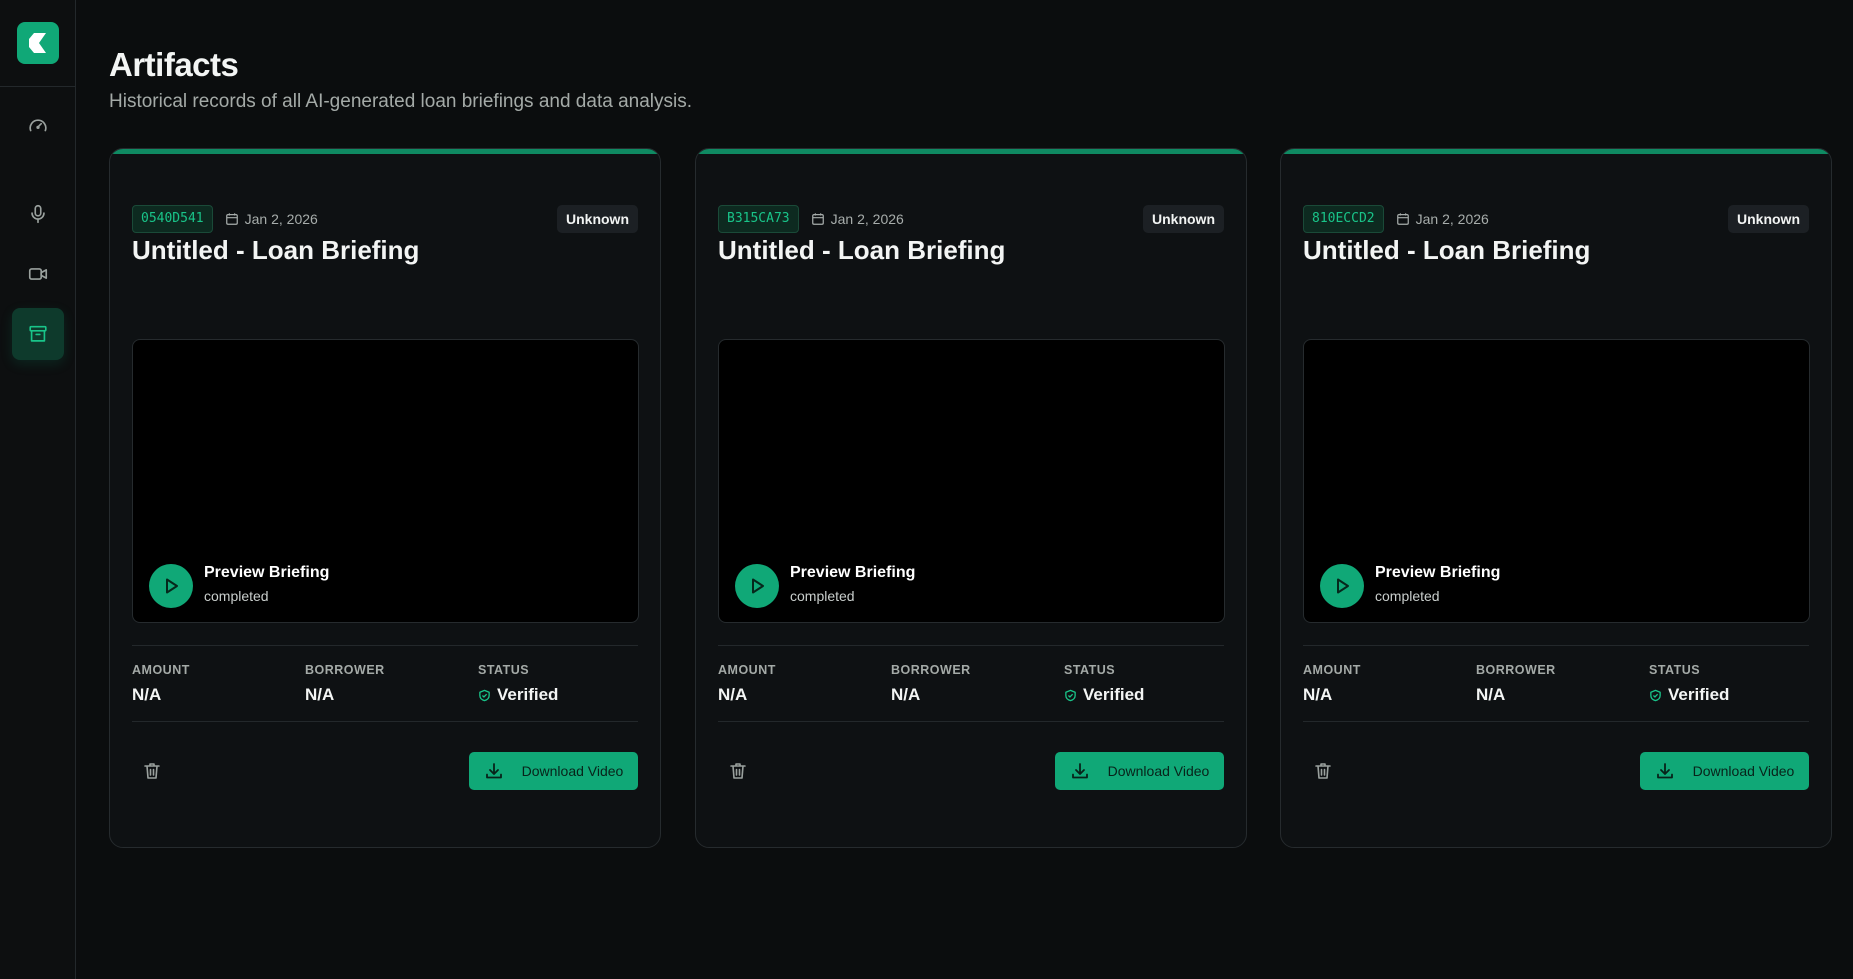  I want to click on archive-icon, so click(38, 333).